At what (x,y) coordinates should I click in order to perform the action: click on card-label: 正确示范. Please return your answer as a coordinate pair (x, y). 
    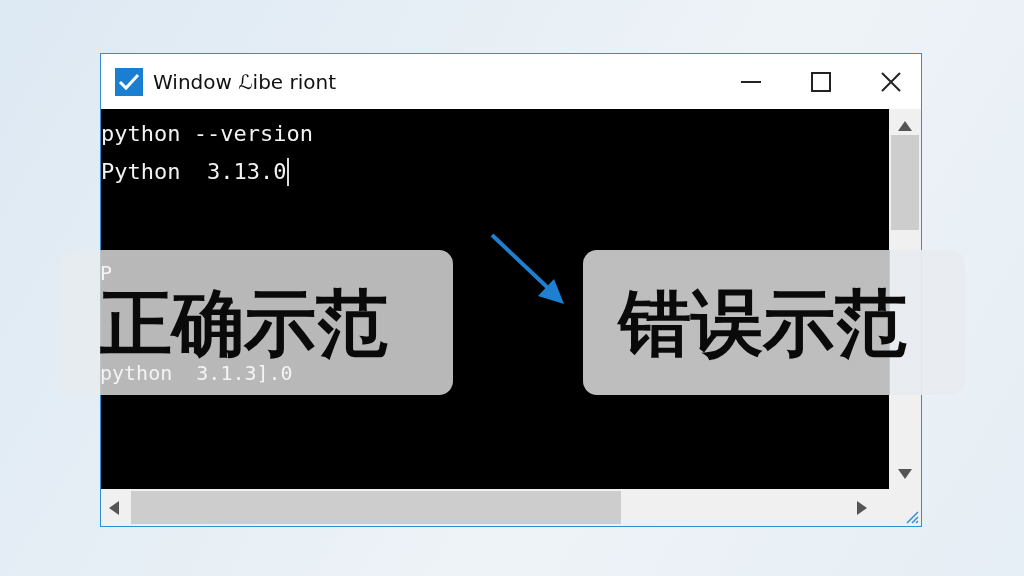
    Looking at the image, I should click on (244, 322).